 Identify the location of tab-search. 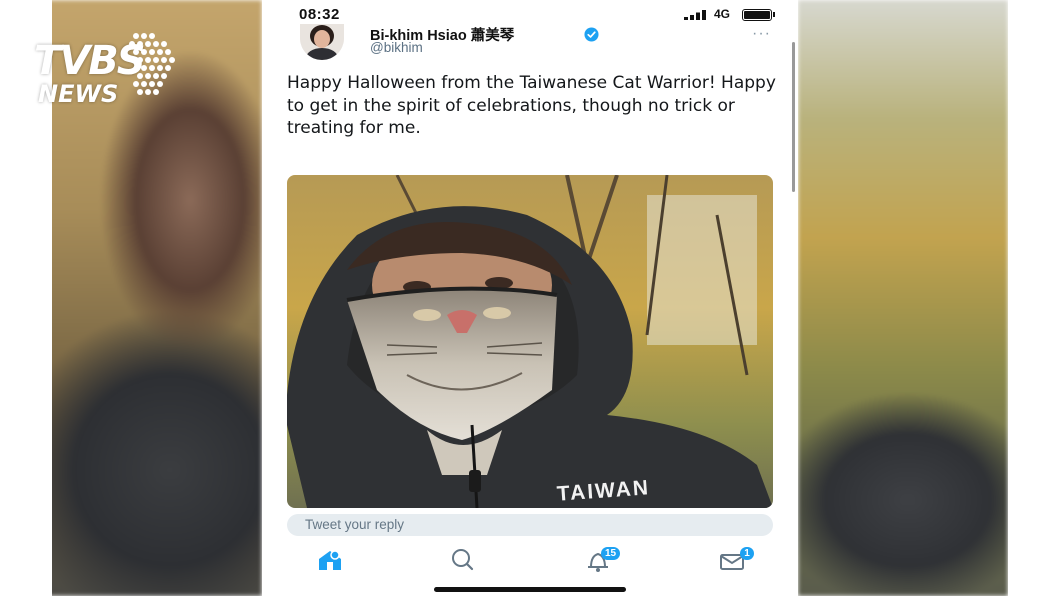
(463, 560).